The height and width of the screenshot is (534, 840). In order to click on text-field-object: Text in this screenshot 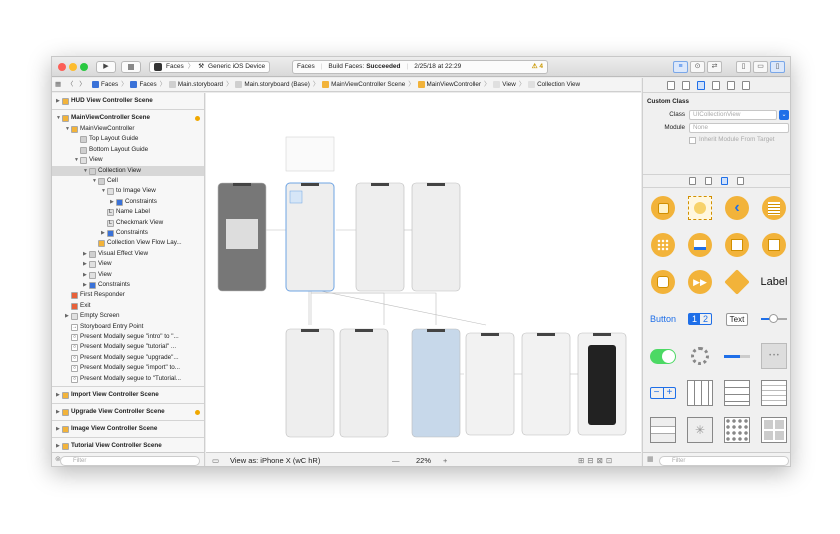, I will do `click(737, 319)`.